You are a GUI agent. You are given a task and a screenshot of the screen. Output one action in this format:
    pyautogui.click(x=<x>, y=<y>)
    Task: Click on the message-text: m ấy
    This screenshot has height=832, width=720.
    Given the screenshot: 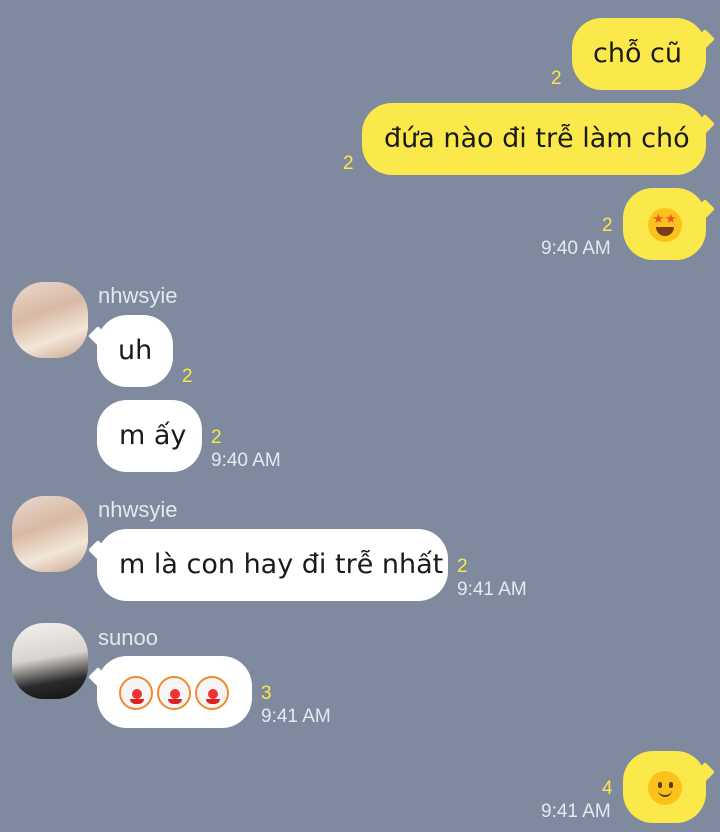 What is the action you would take?
    pyautogui.click(x=153, y=435)
    